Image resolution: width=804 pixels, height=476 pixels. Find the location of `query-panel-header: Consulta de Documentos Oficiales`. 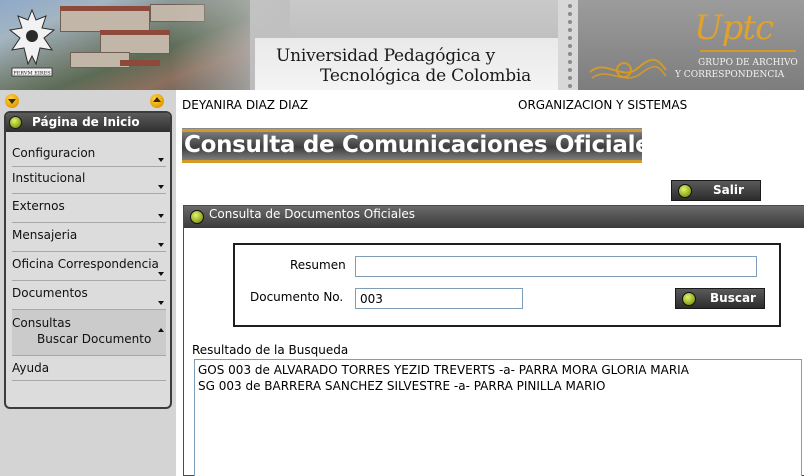

query-panel-header: Consulta de Documentos Oficiales is located at coordinates (494, 217).